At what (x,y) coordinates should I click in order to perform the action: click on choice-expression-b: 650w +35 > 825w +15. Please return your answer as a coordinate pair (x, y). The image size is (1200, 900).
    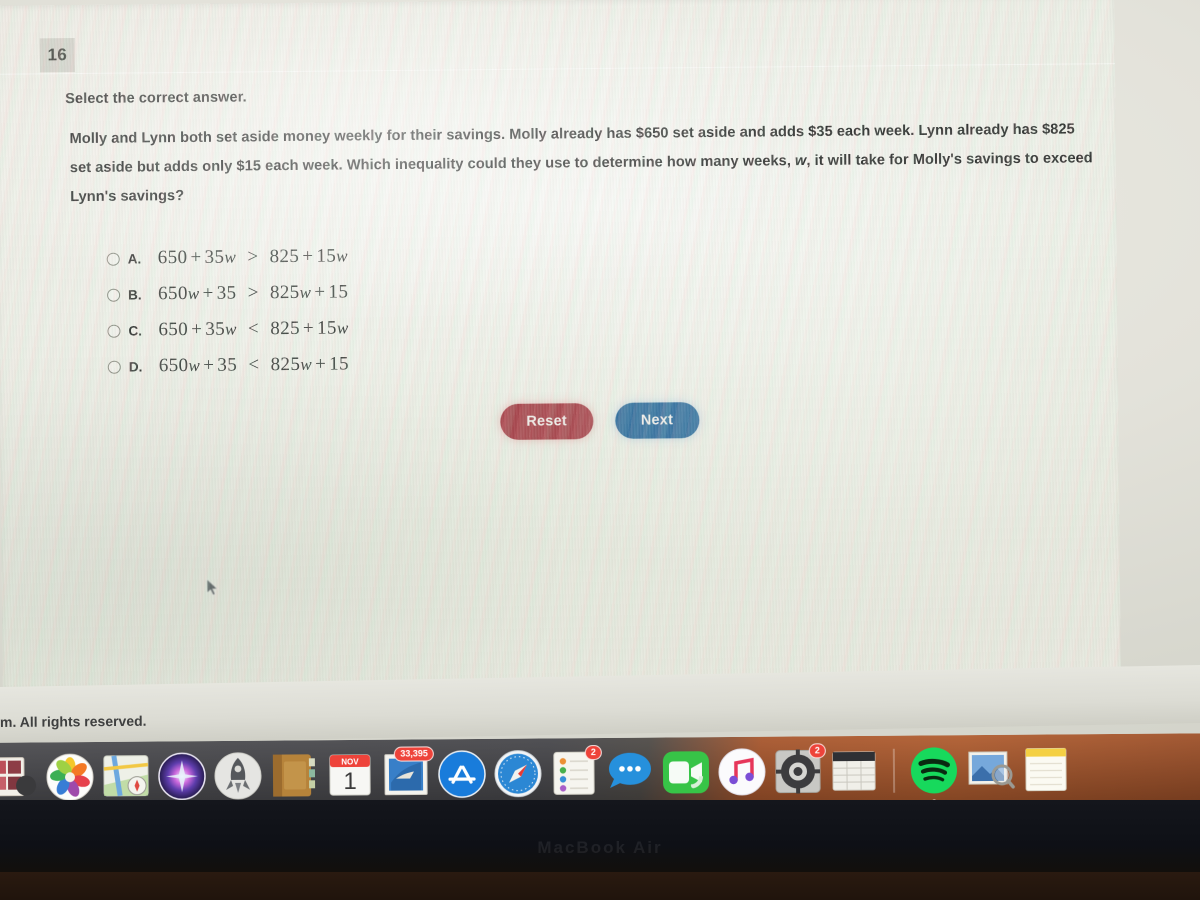
    Looking at the image, I should click on (253, 293).